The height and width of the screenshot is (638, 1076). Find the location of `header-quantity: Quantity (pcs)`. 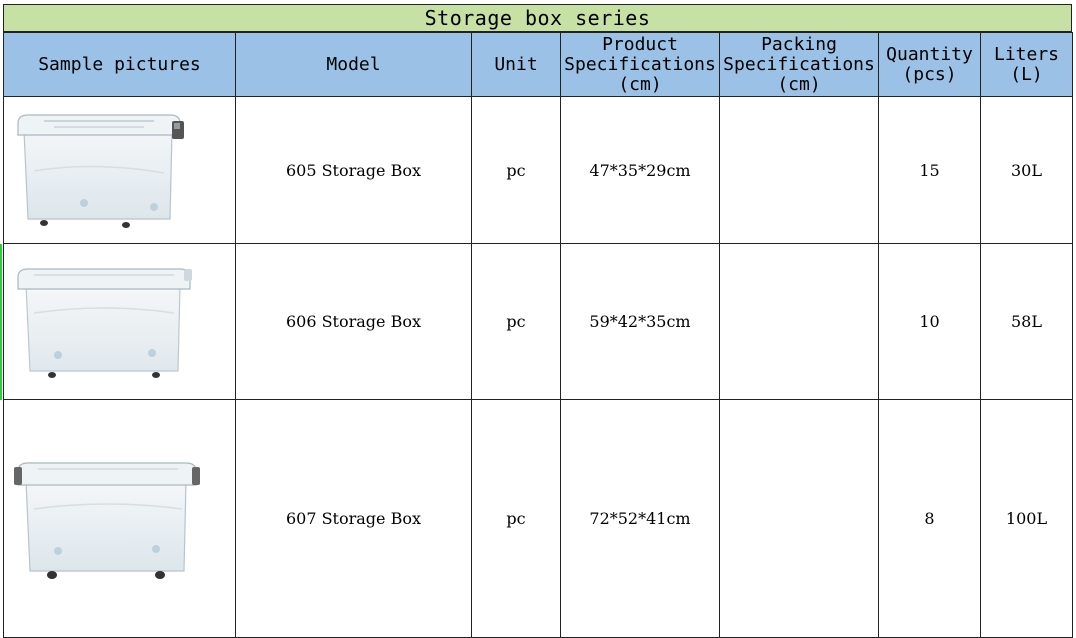

header-quantity: Quantity (pcs) is located at coordinates (929, 64).